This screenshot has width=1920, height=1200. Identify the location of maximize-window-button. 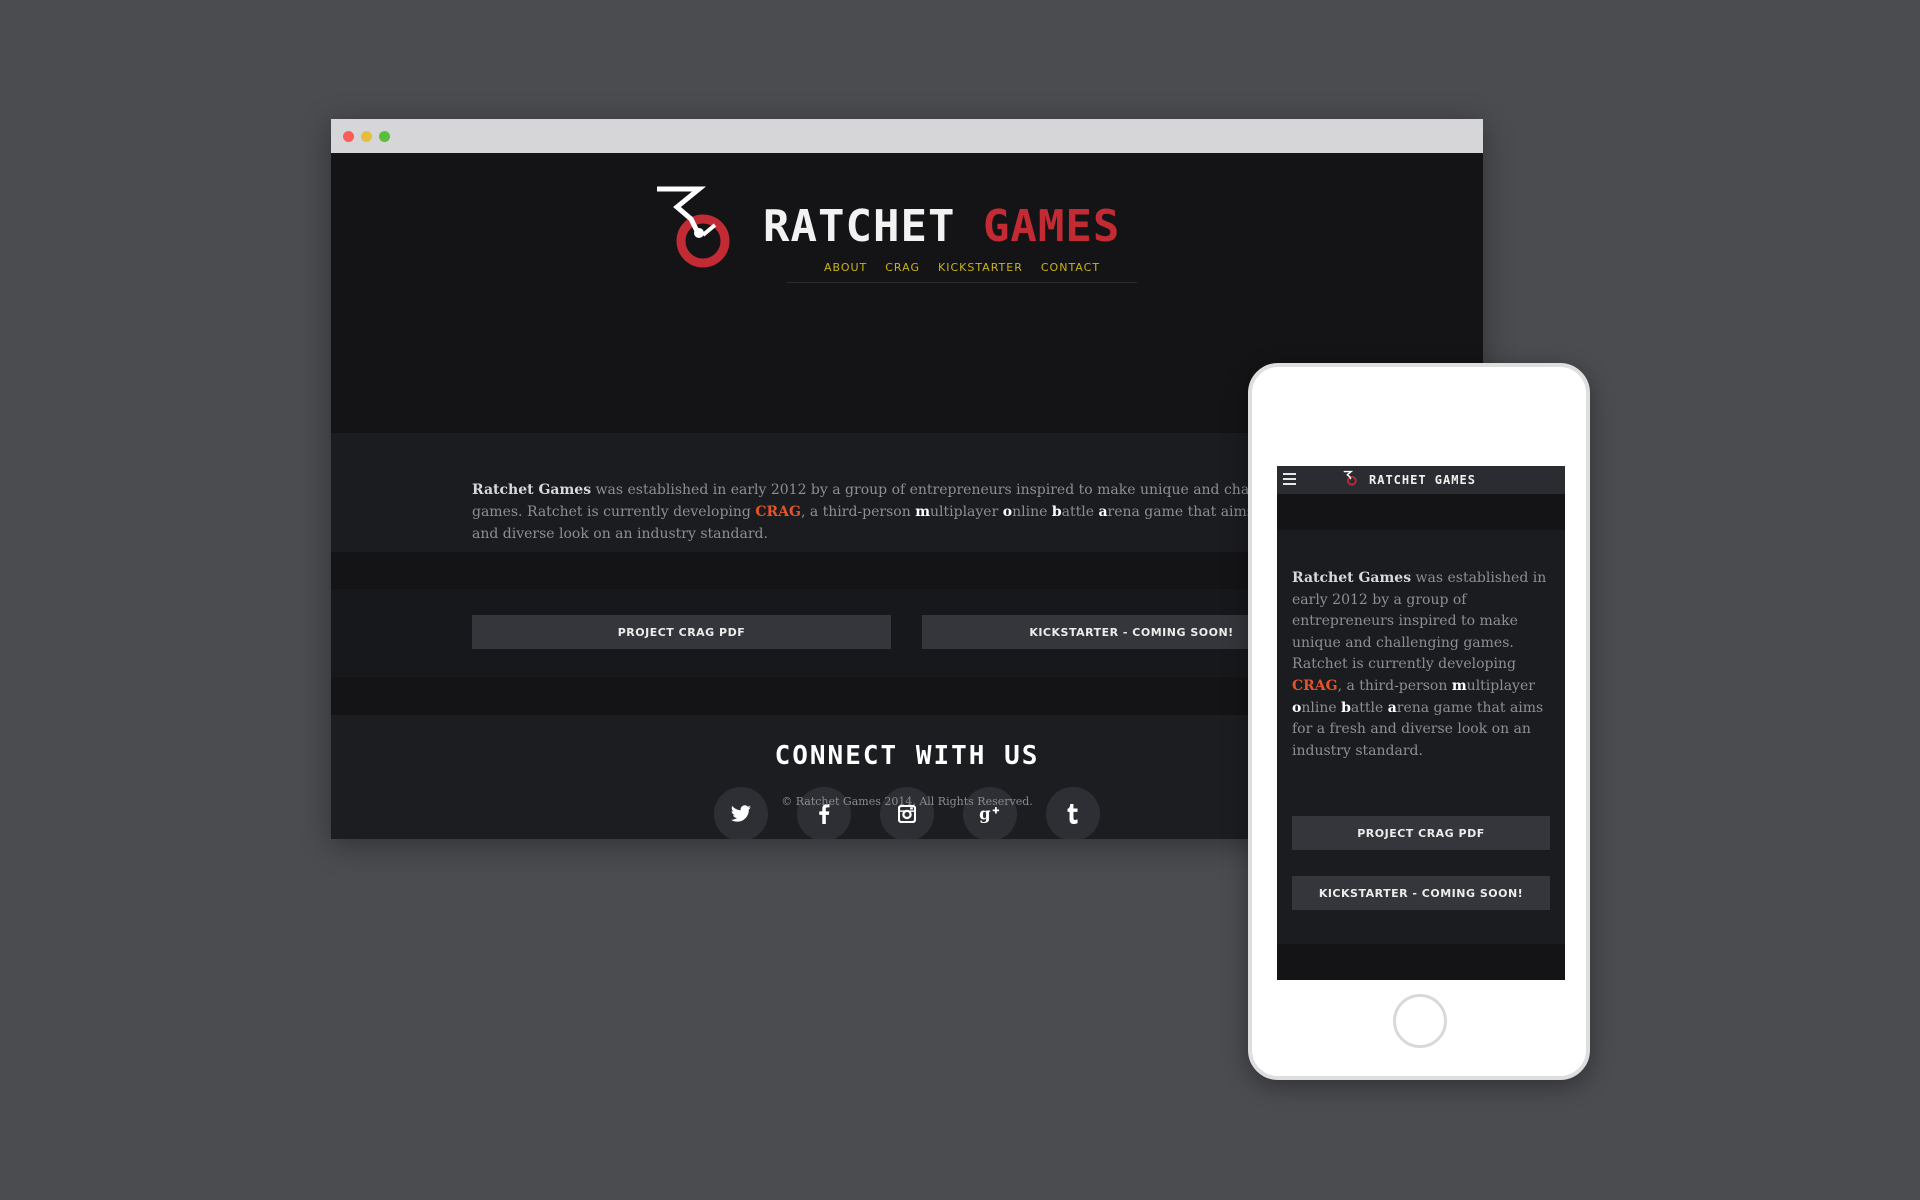
(384, 136).